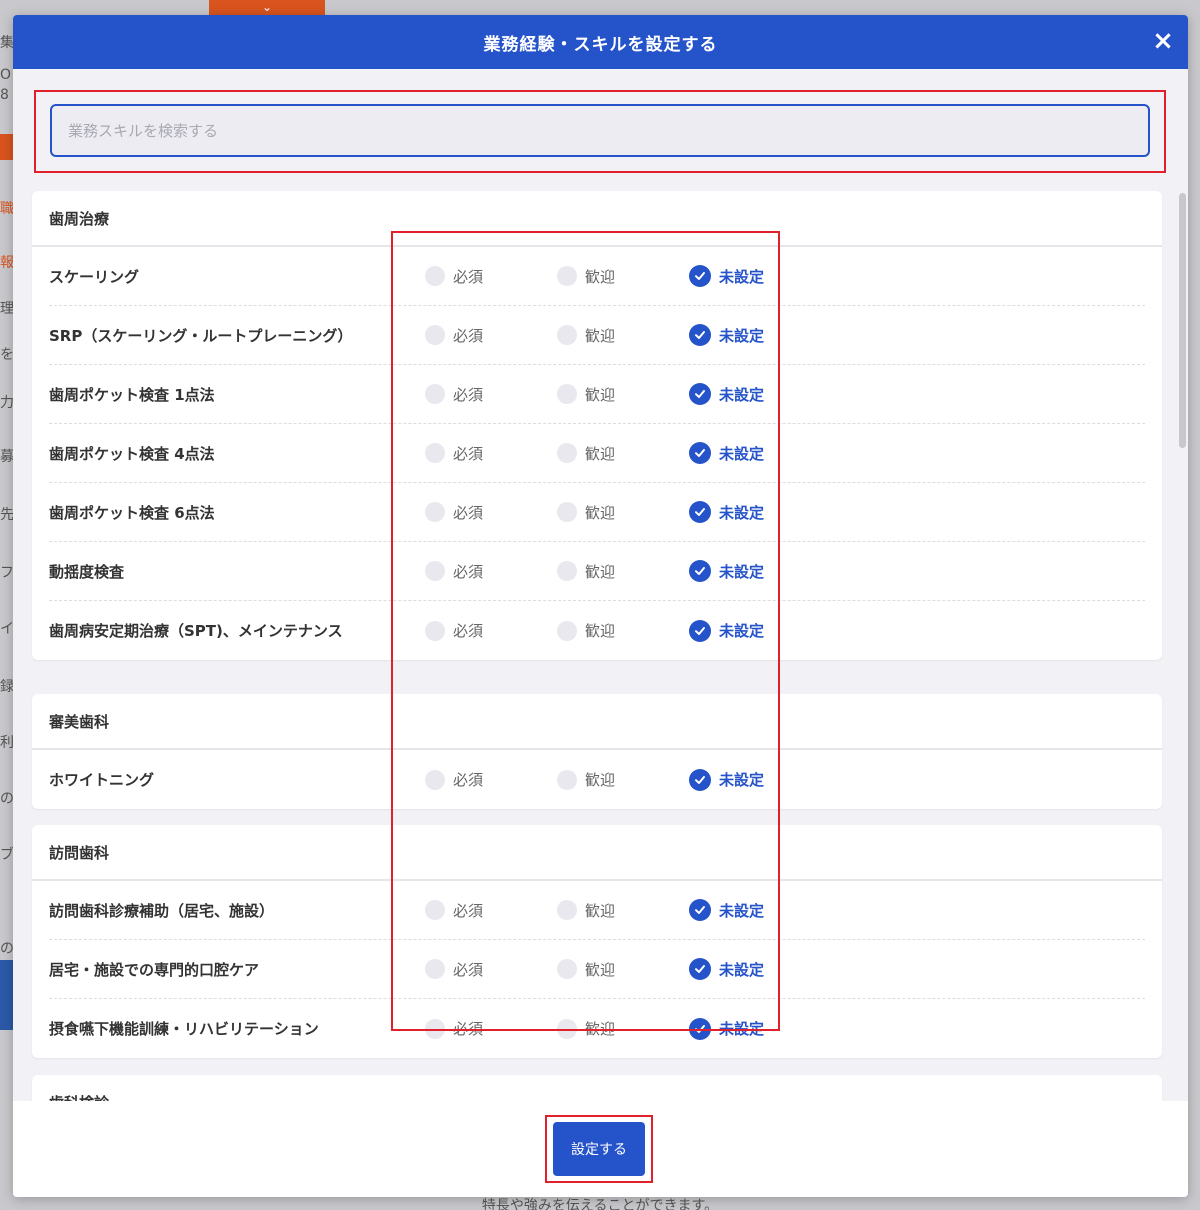  What do you see at coordinates (597, 219) in the screenshot?
I see `section-title: 歯周治療` at bounding box center [597, 219].